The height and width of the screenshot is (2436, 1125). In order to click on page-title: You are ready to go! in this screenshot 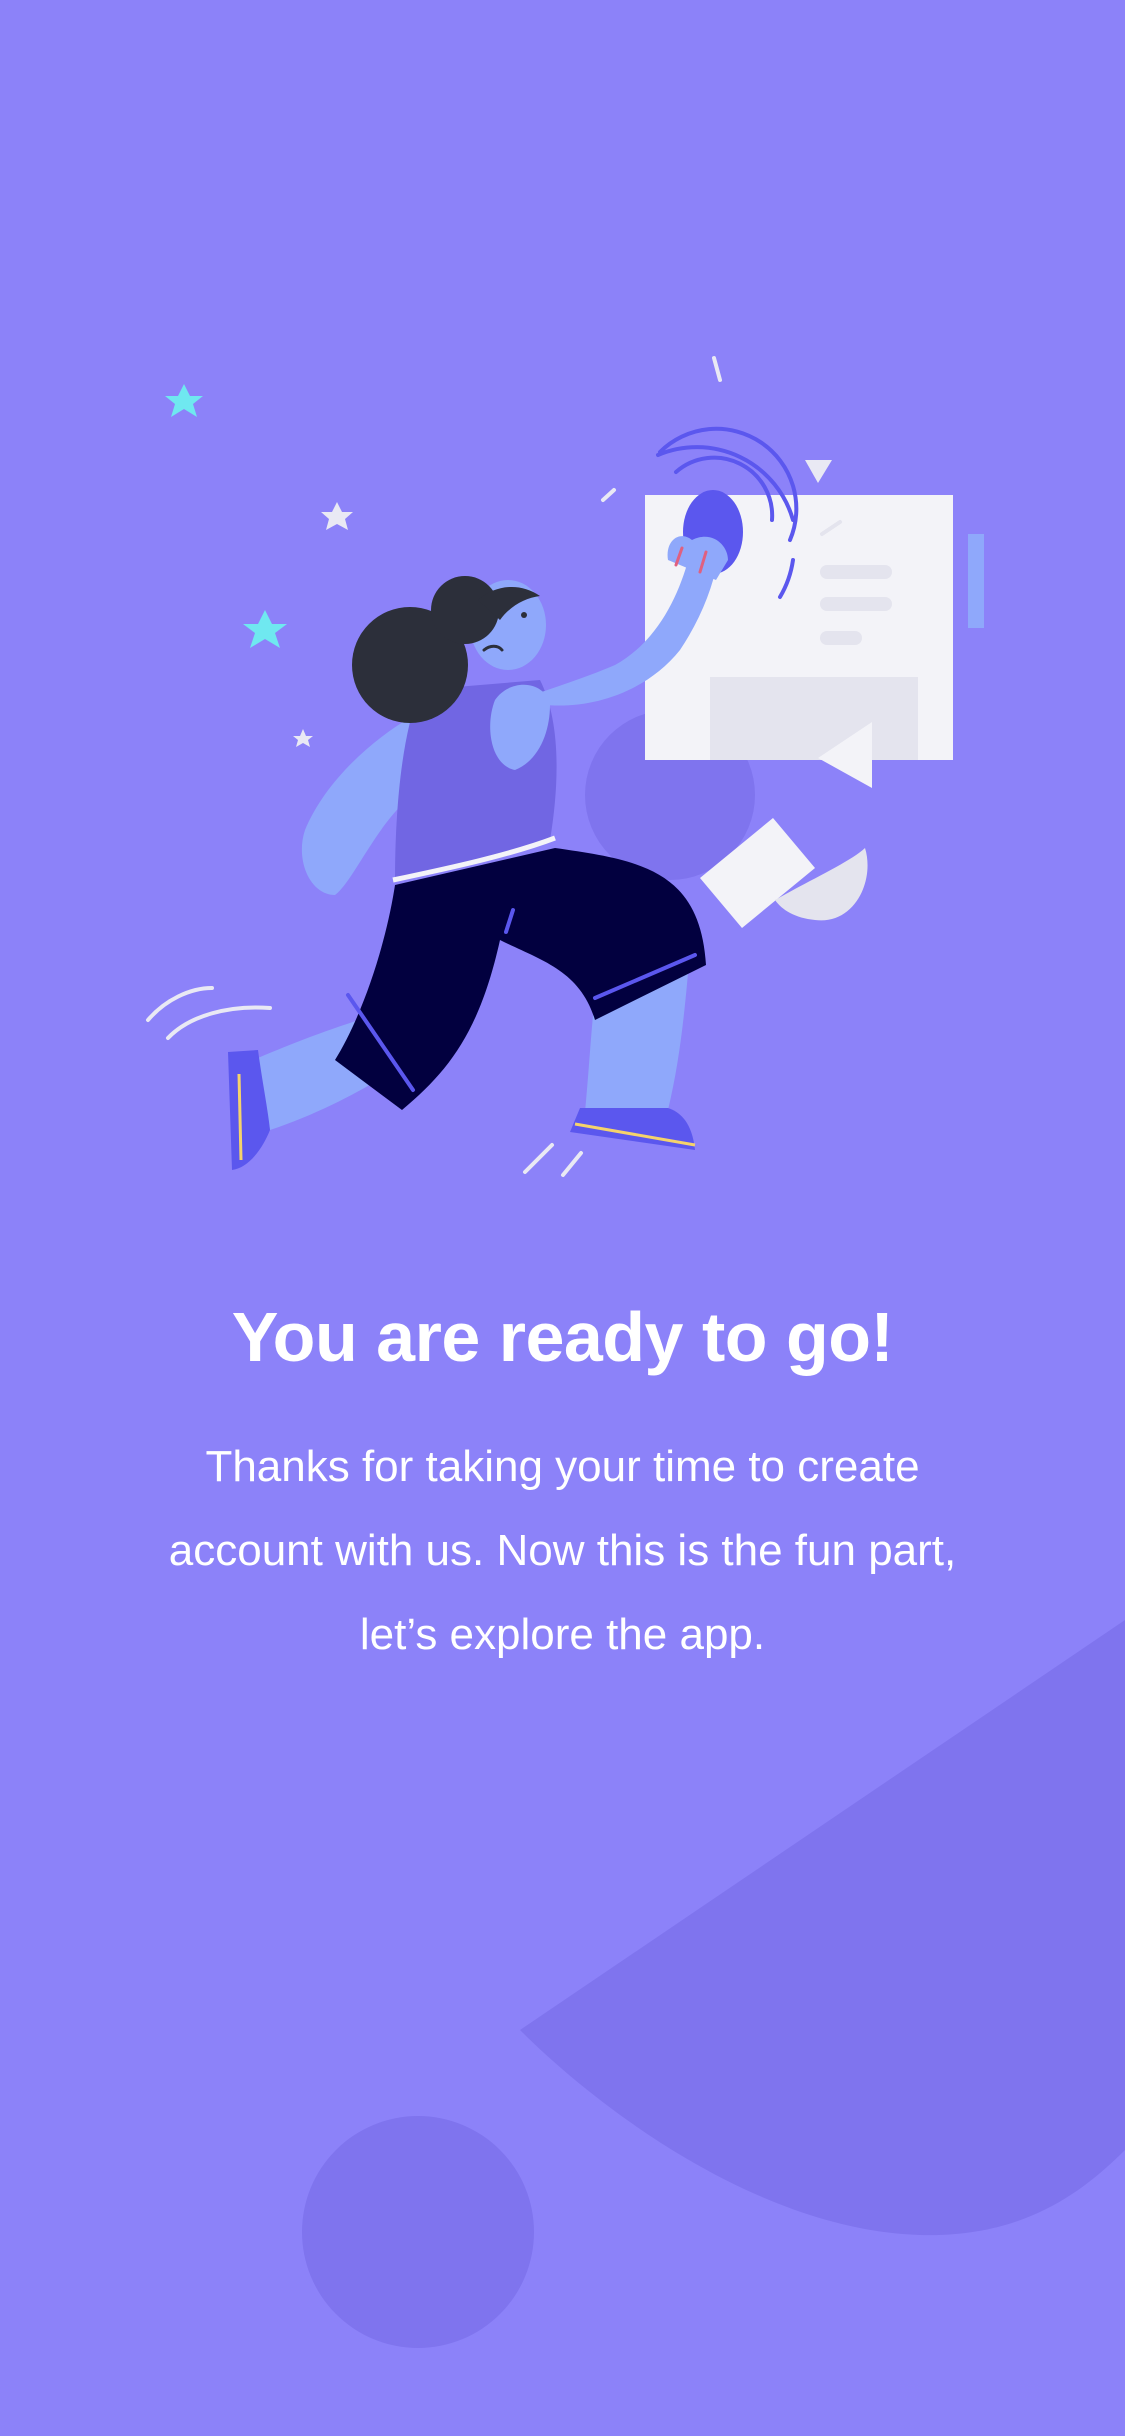, I will do `click(562, 1337)`.